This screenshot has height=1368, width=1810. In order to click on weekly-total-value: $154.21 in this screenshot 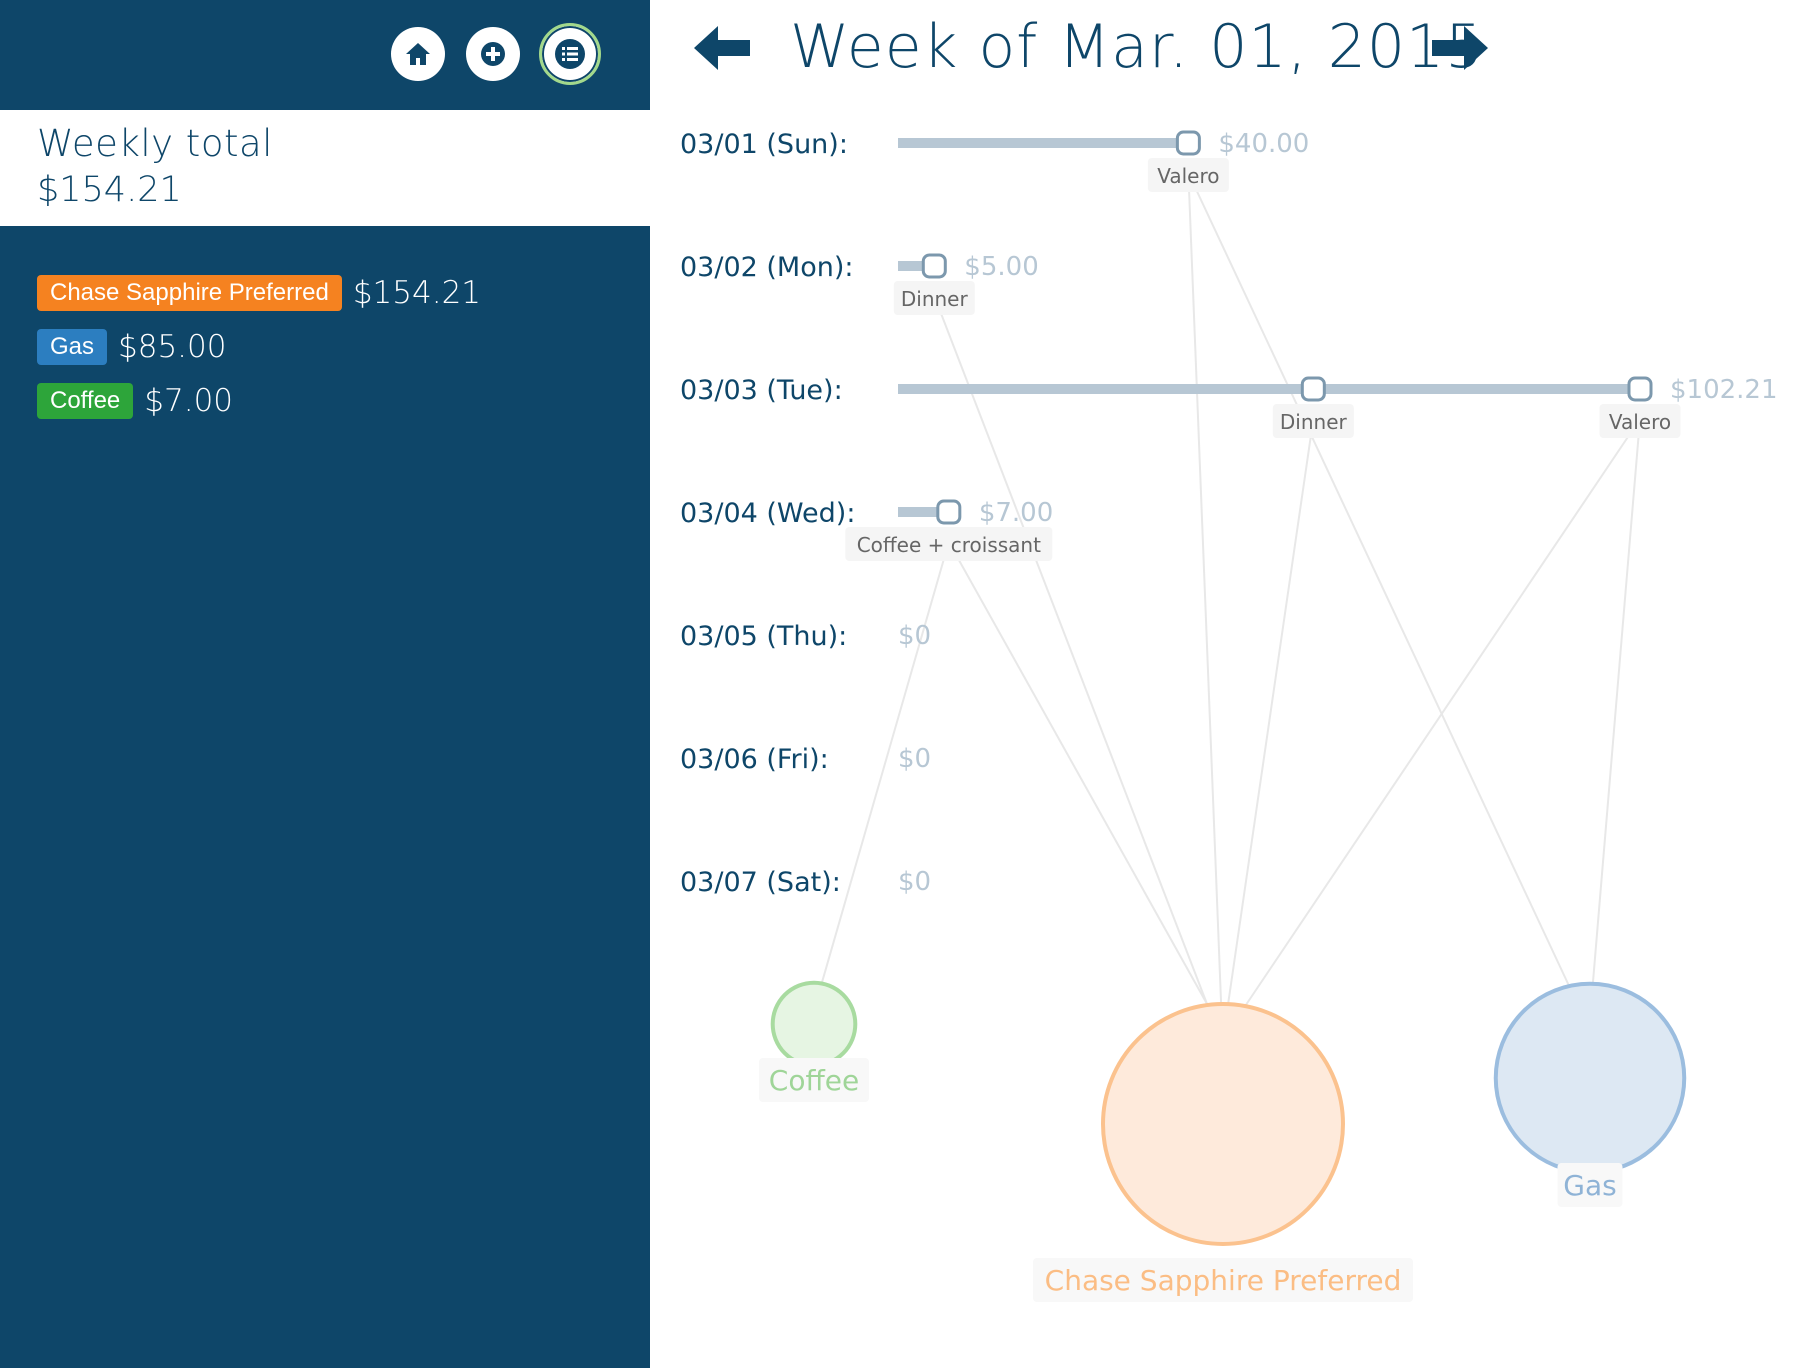, I will do `click(109, 190)`.